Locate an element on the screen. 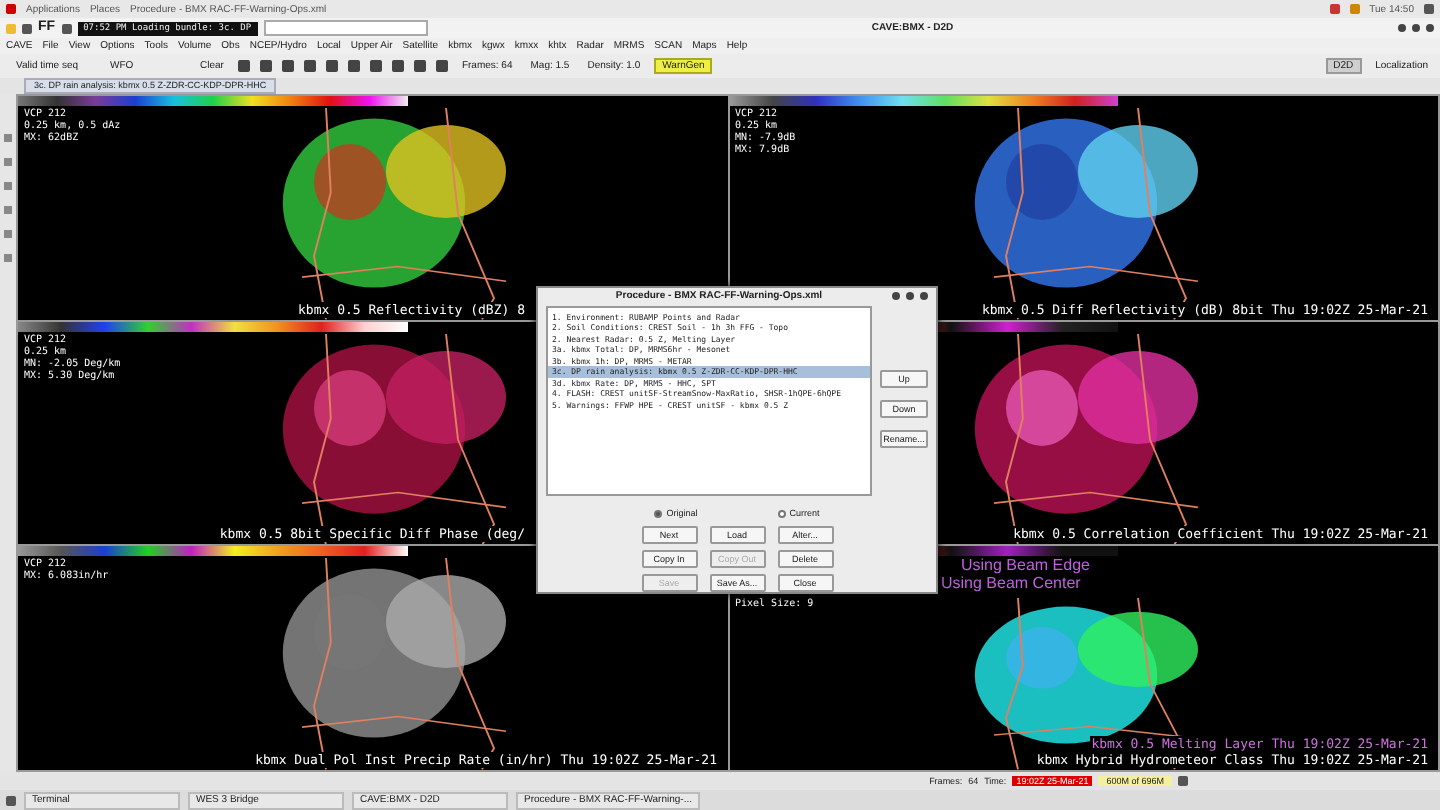  trash-icon is located at coordinates (1183, 781).